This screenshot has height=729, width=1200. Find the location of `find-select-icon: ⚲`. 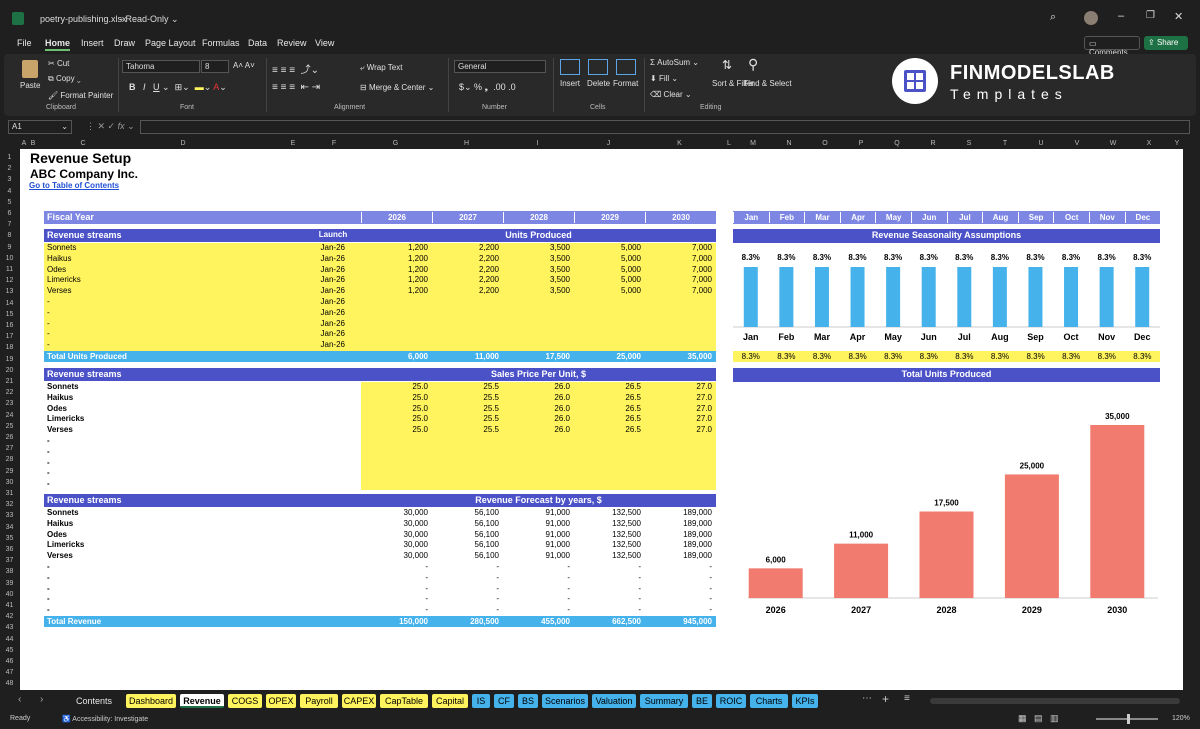

find-select-icon: ⚲ is located at coordinates (753, 64).